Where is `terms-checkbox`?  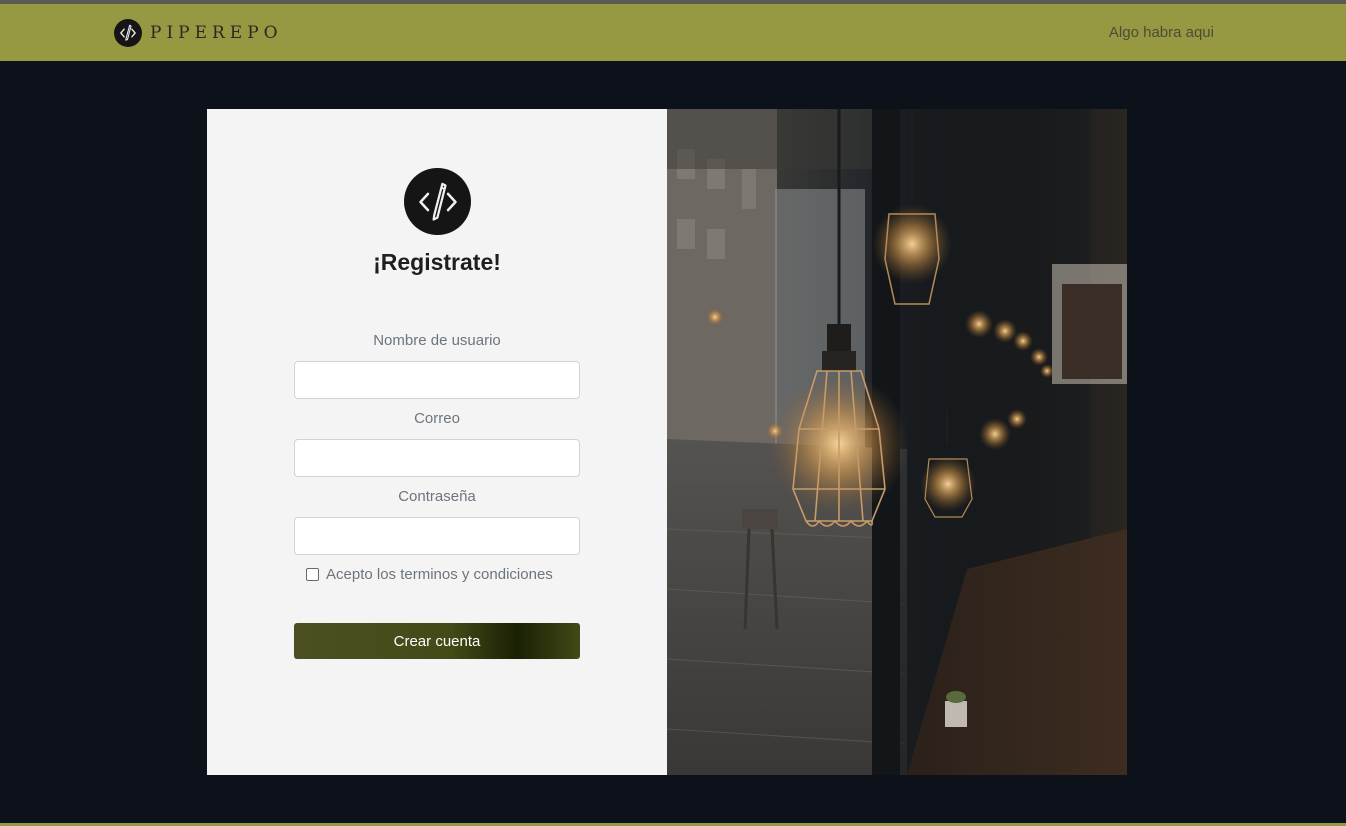 terms-checkbox is located at coordinates (312, 574).